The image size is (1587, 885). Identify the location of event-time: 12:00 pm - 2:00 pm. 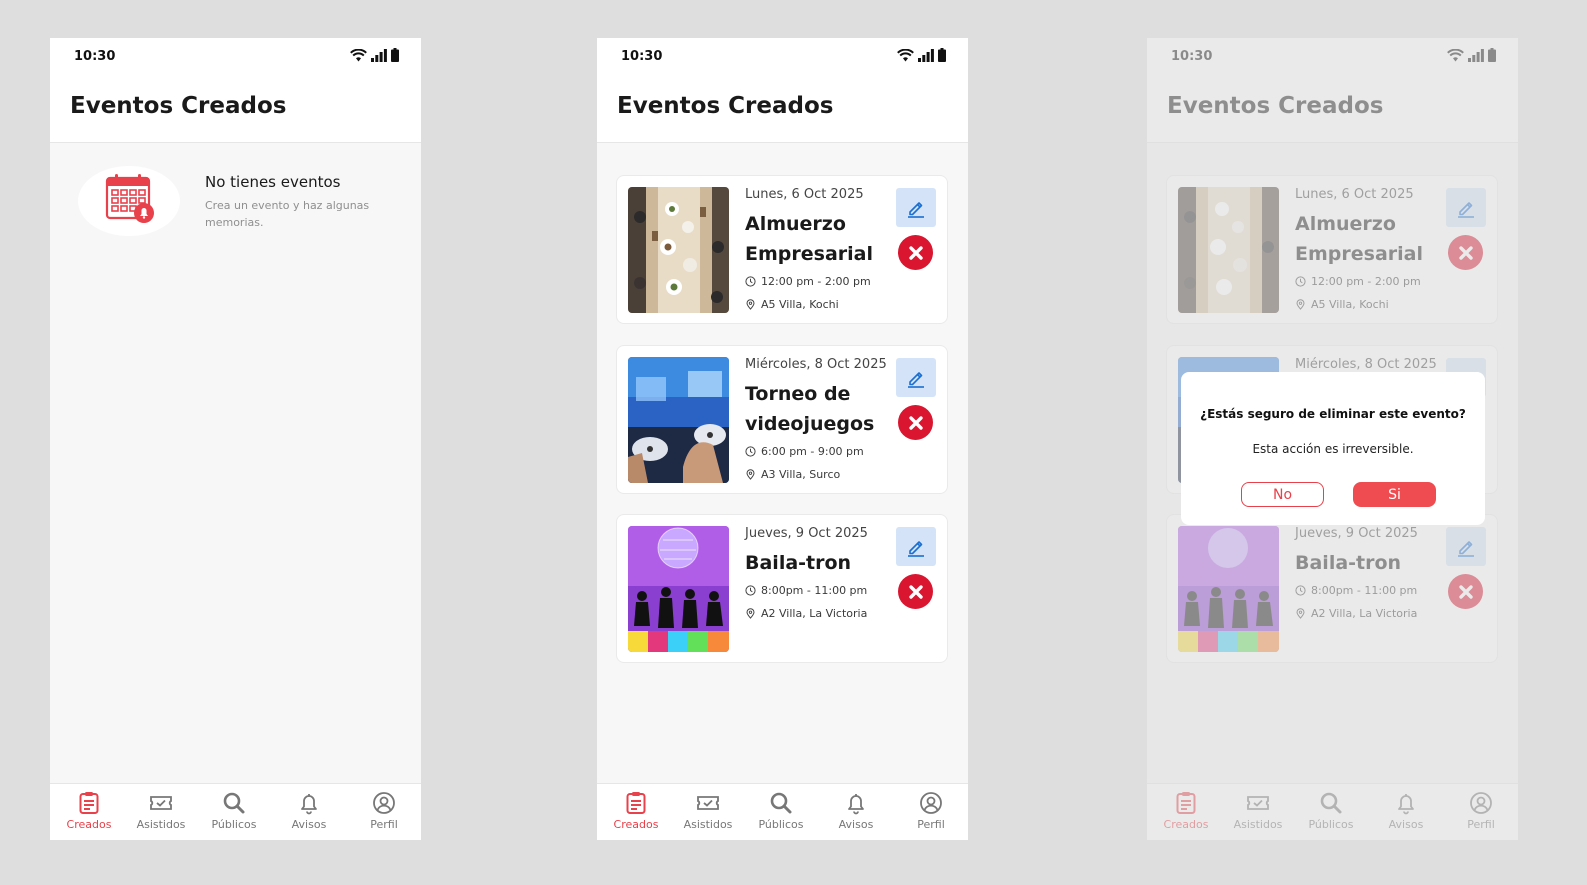
(808, 281).